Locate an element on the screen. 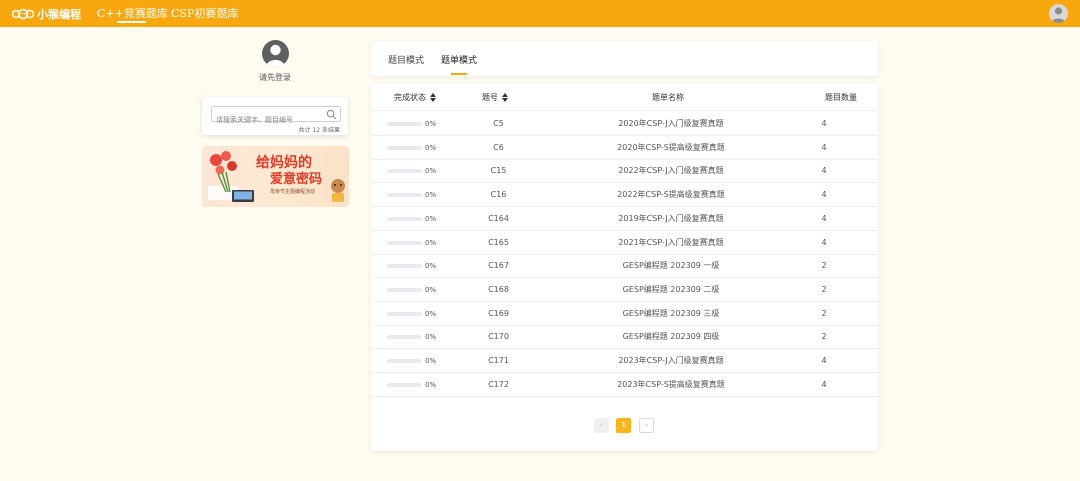 The height and width of the screenshot is (481, 1080). problem-list-id: C164 is located at coordinates (498, 218).